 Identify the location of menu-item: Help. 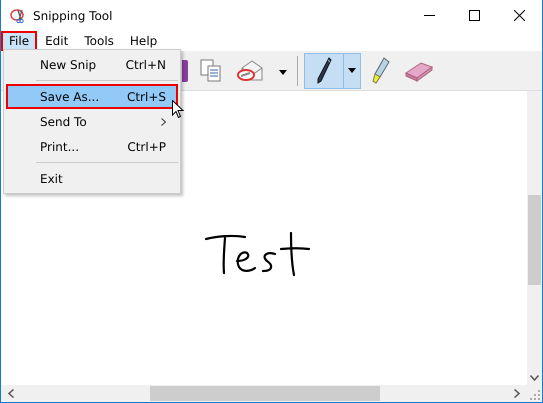
(144, 41).